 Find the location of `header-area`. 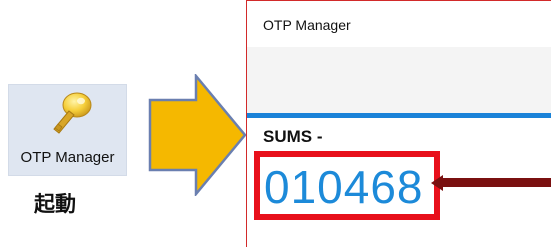

header-area is located at coordinates (399, 80).